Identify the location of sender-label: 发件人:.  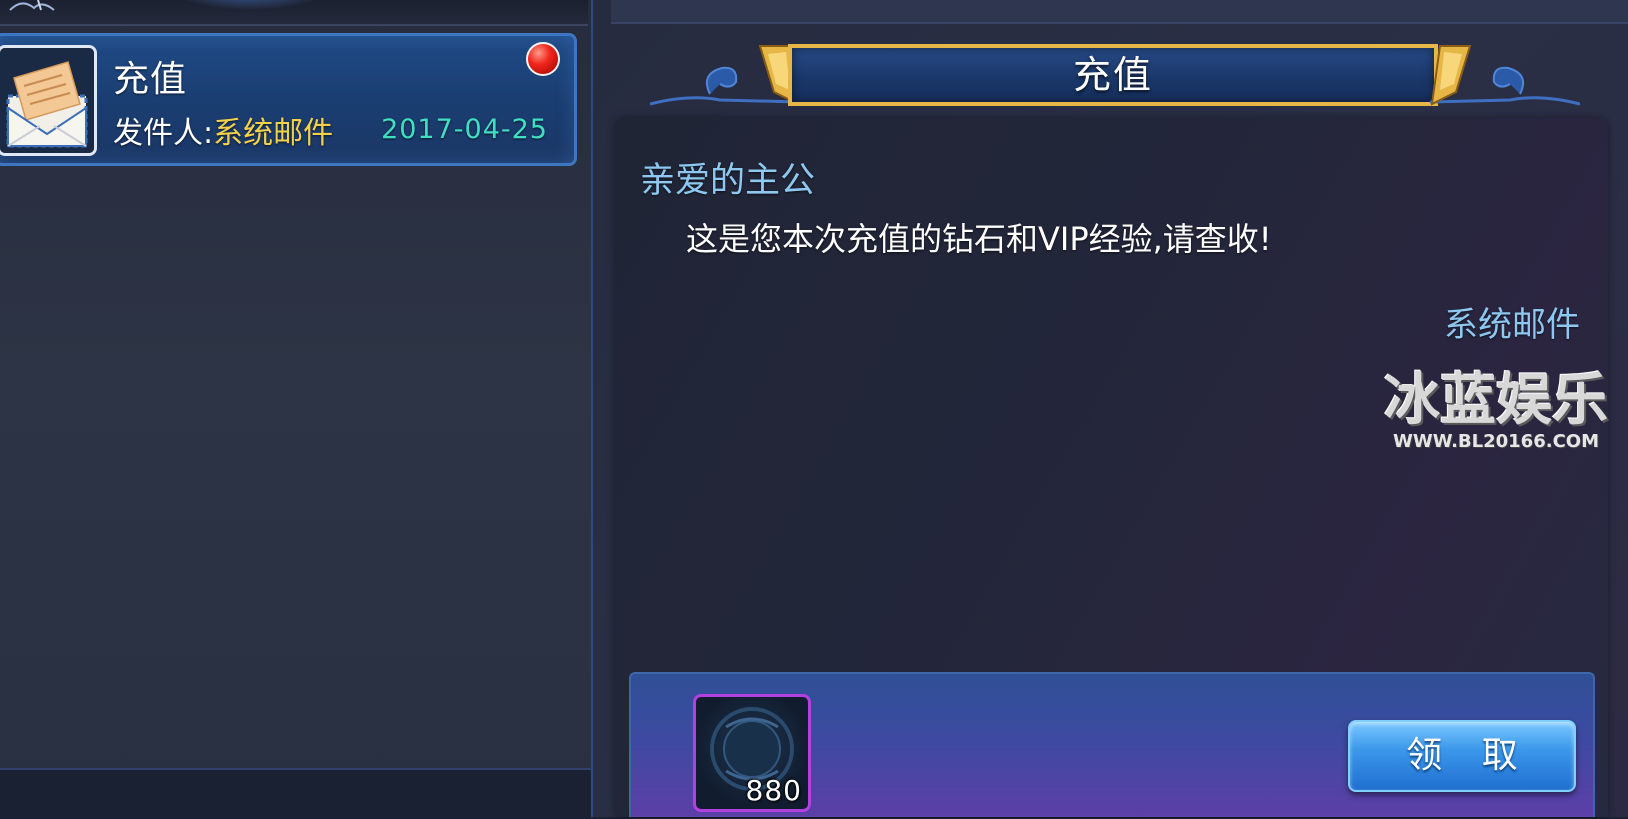
(163, 133).